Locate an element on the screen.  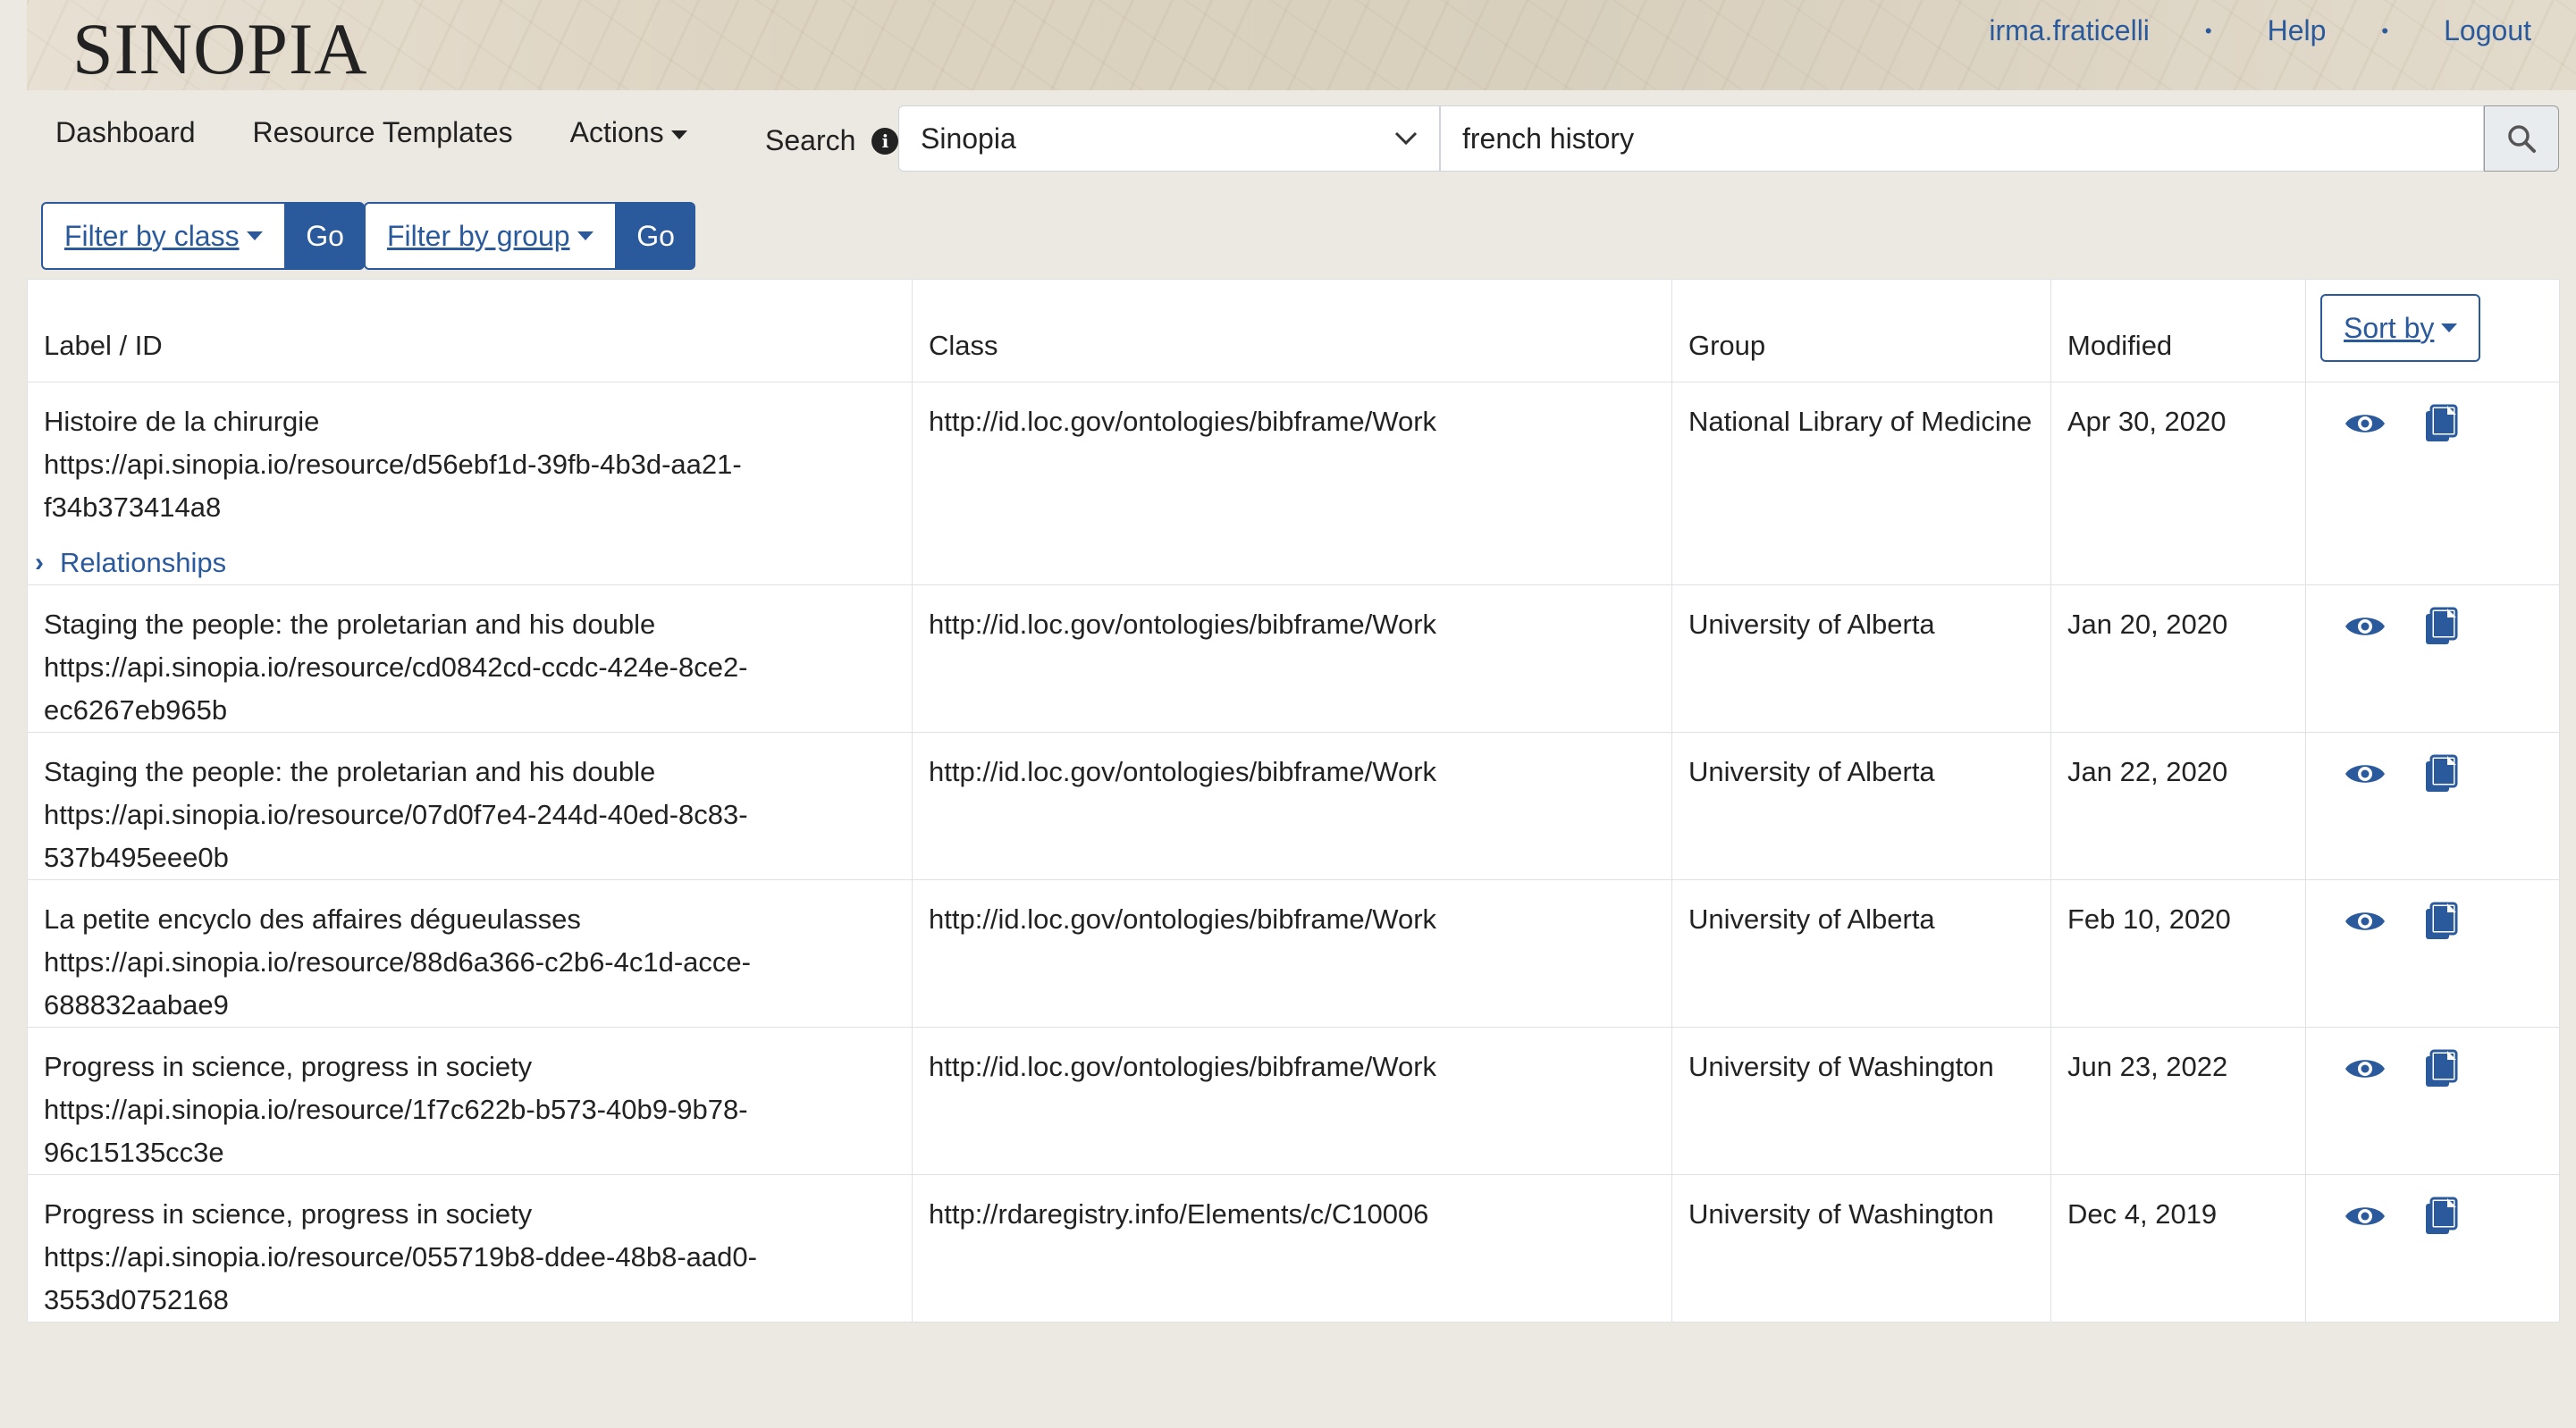
header-modified: Modified is located at coordinates (2178, 330).